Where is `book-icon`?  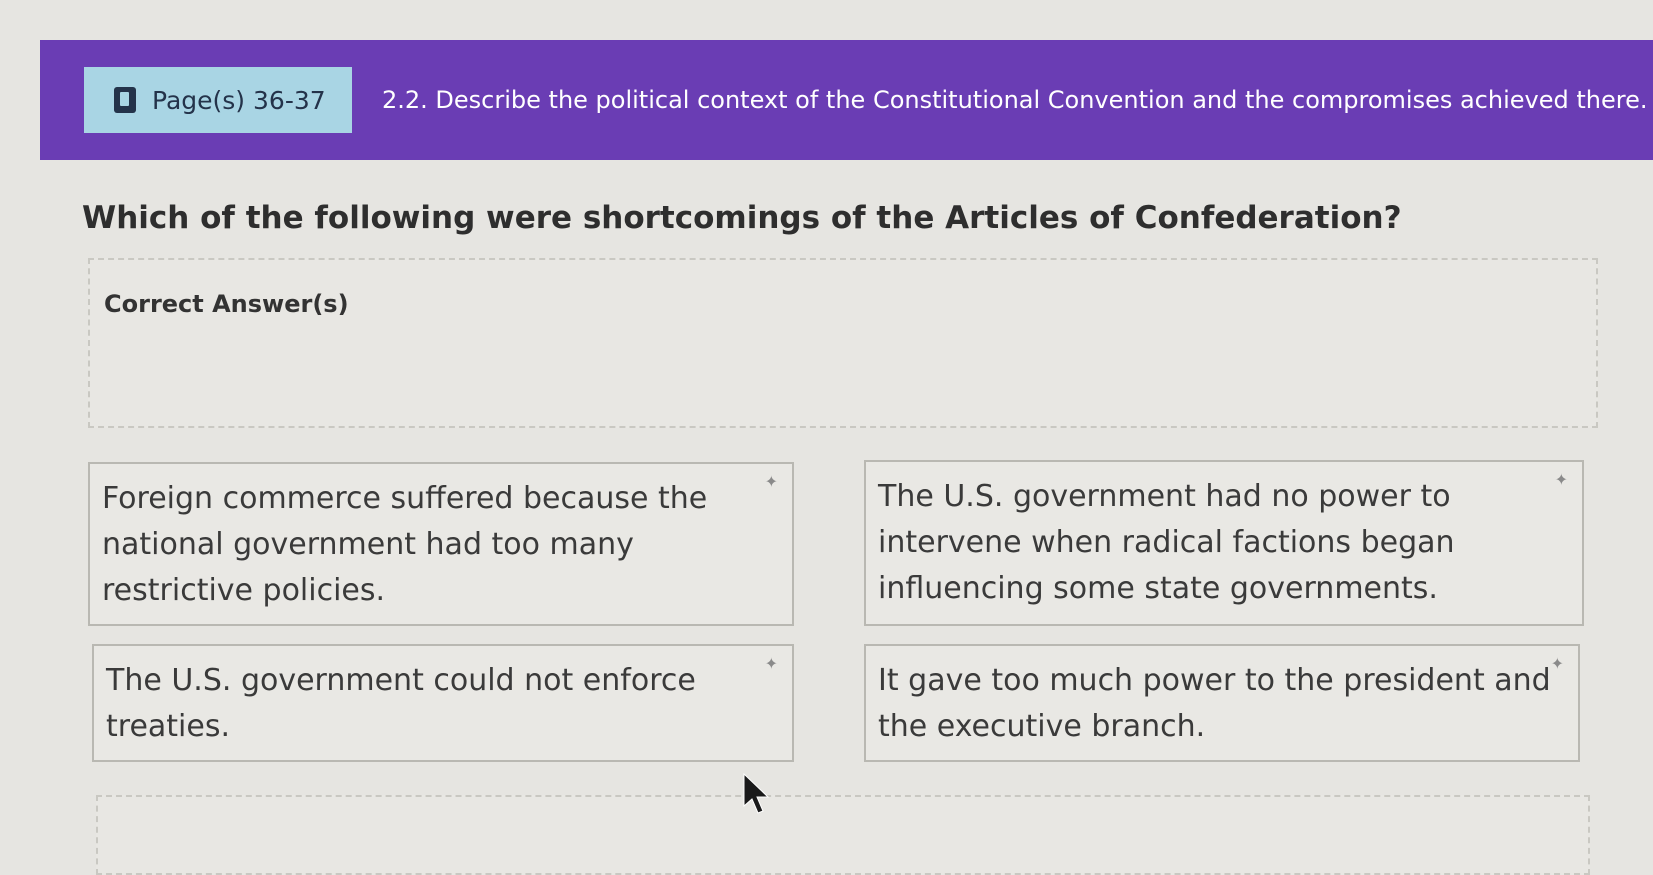
book-icon is located at coordinates (125, 100).